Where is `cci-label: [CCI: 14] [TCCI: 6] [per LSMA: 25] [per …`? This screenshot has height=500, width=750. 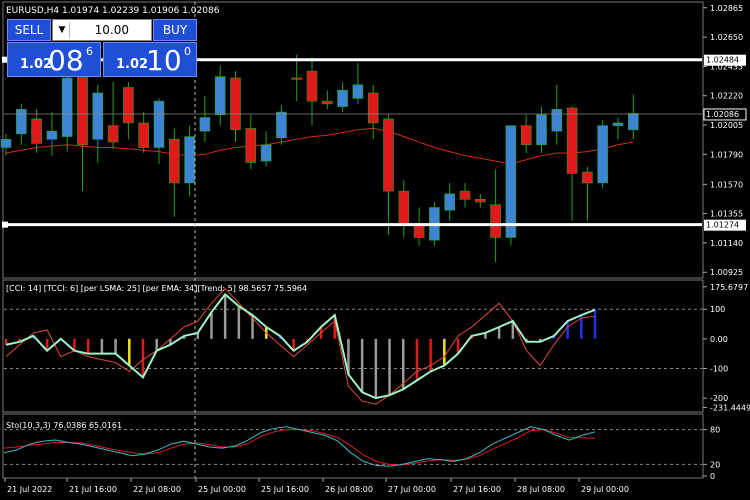
cci-label: [CCI: 14] [TCCI: 6] [per LSMA: 25] [per … is located at coordinates (156, 288).